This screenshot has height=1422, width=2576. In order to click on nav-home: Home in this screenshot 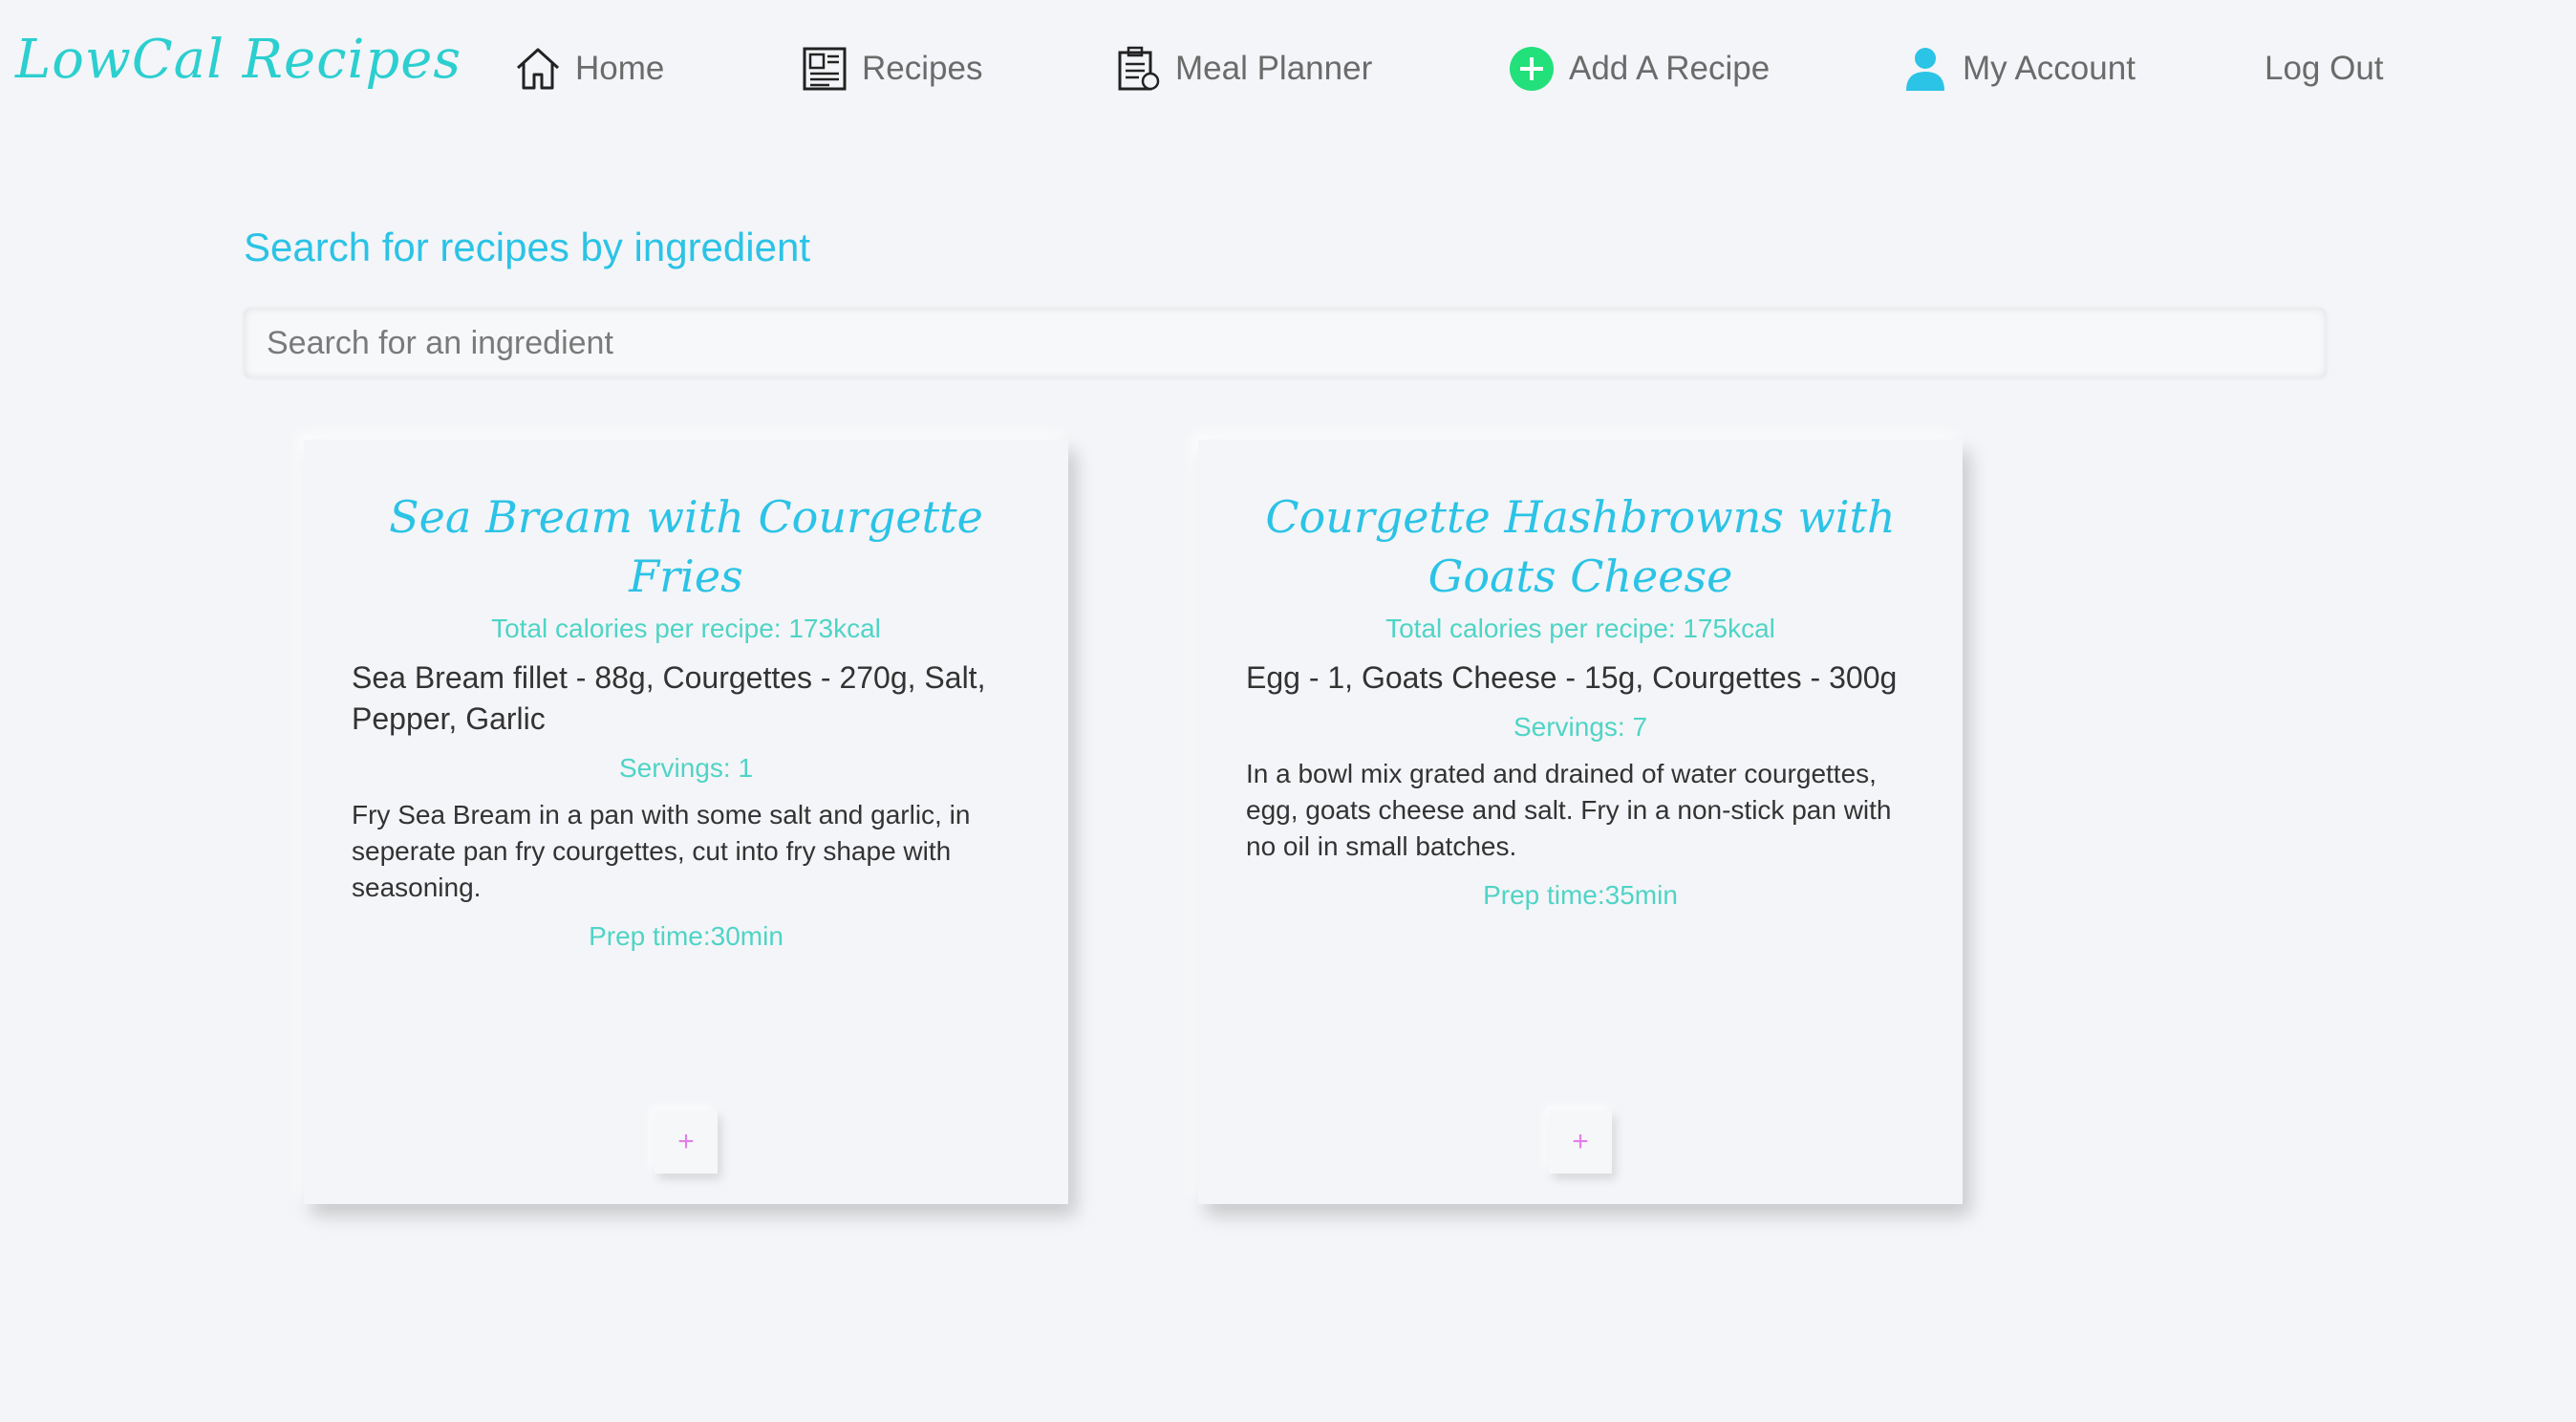, I will do `click(589, 69)`.